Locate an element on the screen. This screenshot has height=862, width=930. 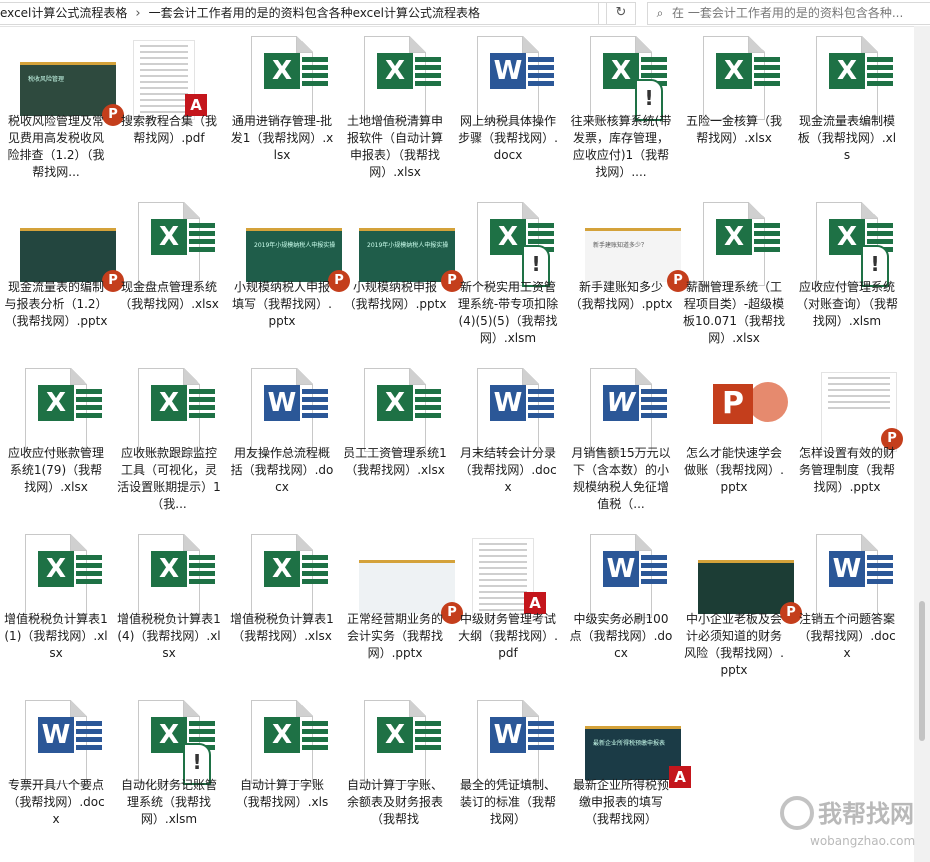
file-name: 怎样设置有效的财务管理制度（我帮找网）.pptx is located at coordinates (846, 470).